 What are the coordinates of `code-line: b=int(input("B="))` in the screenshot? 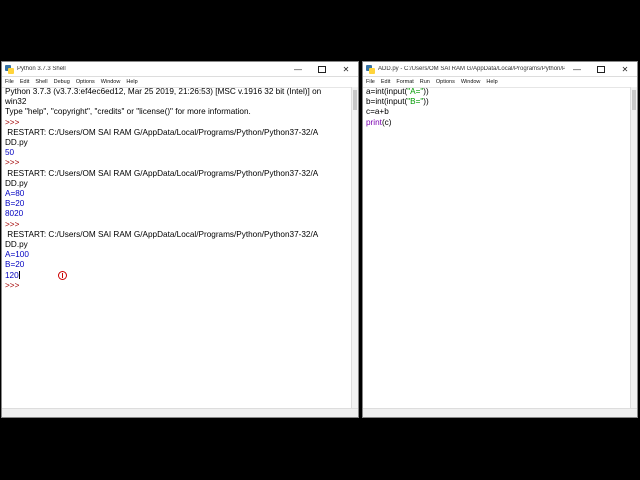 It's located at (497, 102).